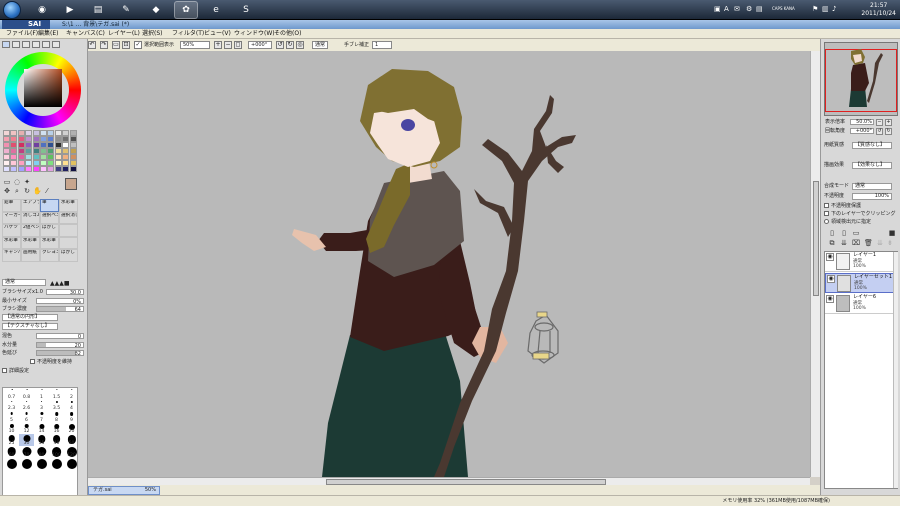  What do you see at coordinates (71, 405) in the screenshot?
I see `brush-size-preset: 4` at bounding box center [71, 405].